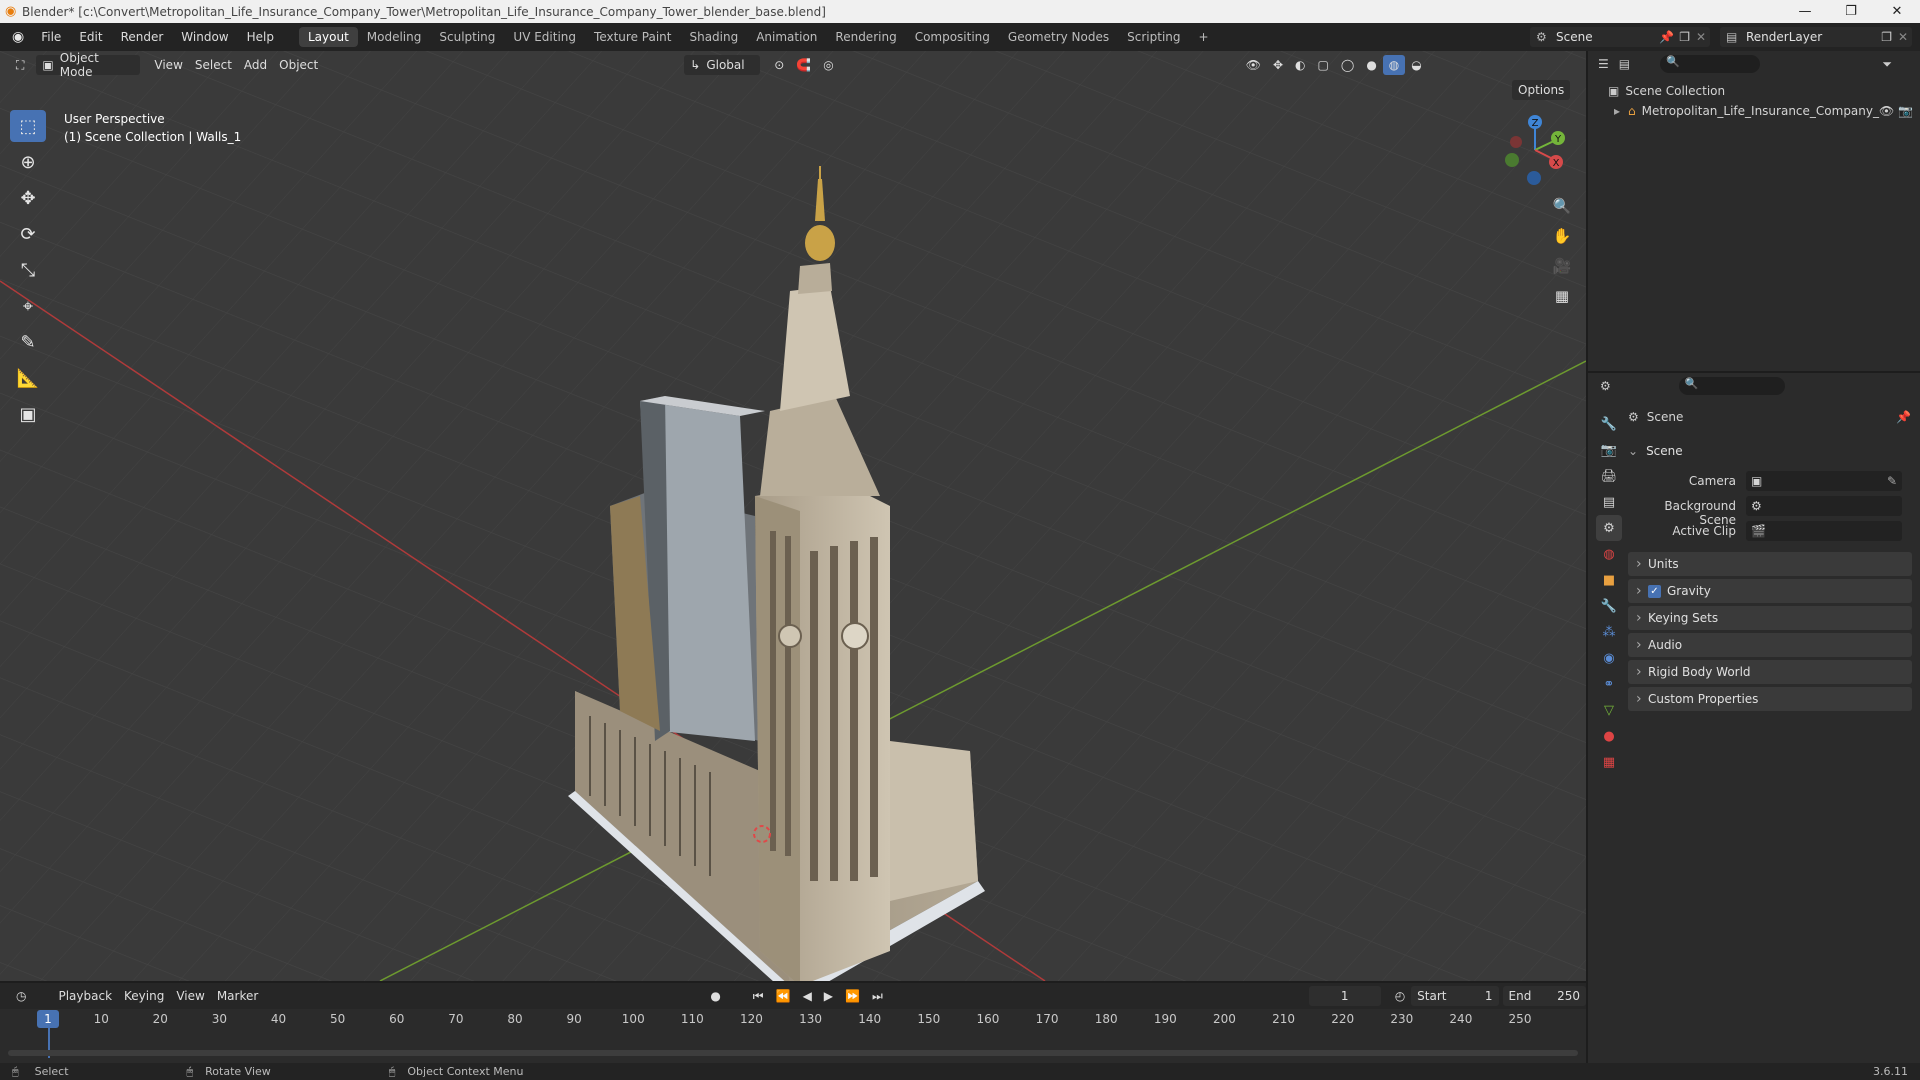  What do you see at coordinates (1416, 65) in the screenshot?
I see `rendered-shading-icon: ◒` at bounding box center [1416, 65].